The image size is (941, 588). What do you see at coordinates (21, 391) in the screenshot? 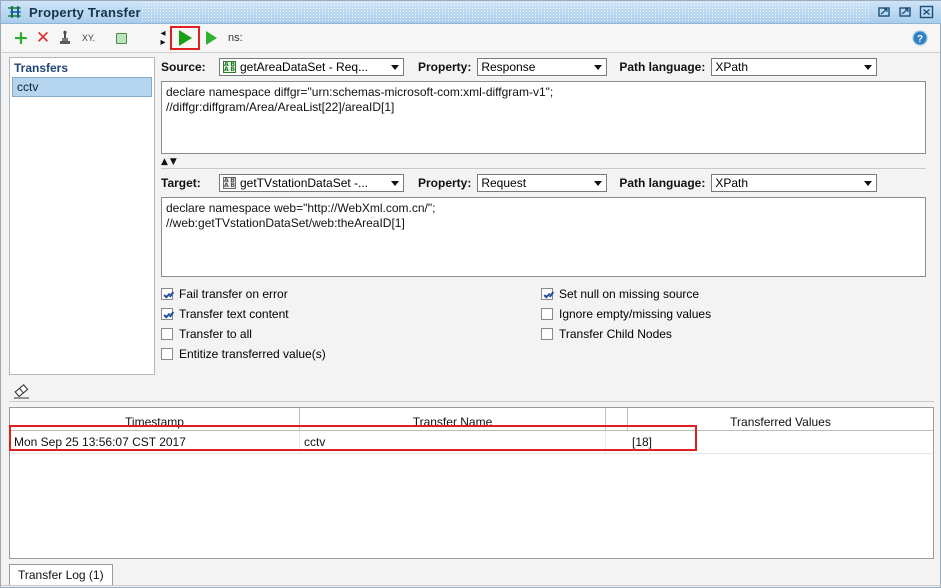
I see `eraser-icon` at bounding box center [21, 391].